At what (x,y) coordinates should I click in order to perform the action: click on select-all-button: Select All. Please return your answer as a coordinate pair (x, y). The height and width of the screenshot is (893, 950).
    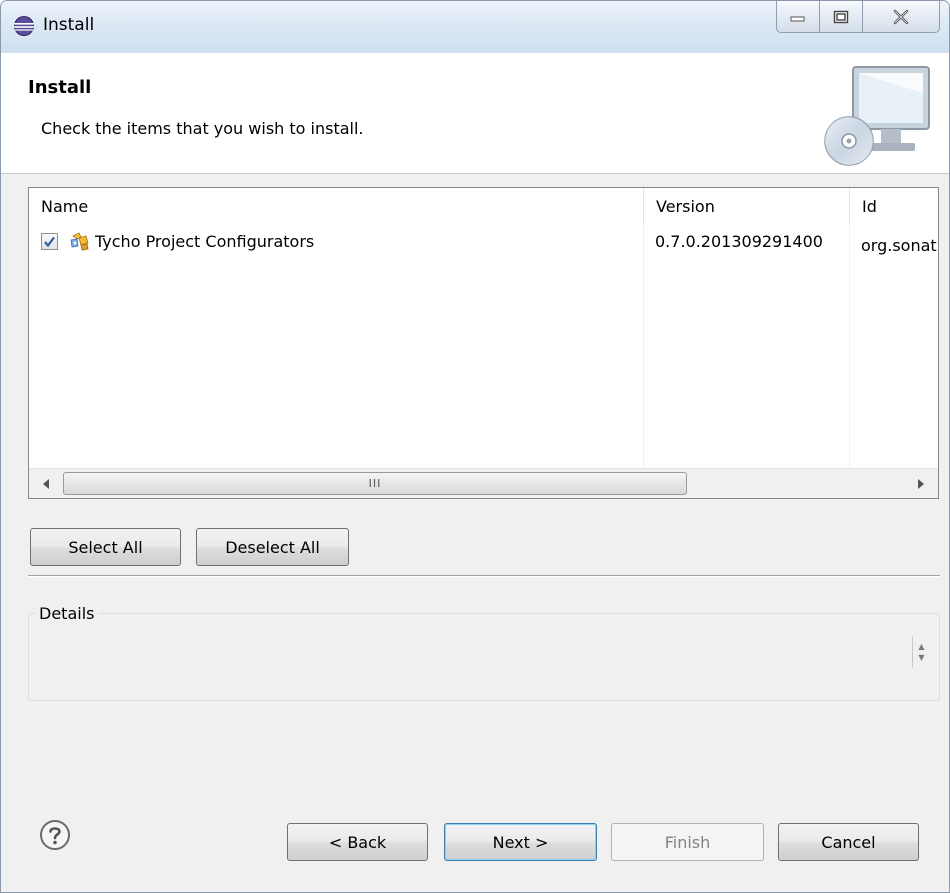
    Looking at the image, I should click on (105, 547).